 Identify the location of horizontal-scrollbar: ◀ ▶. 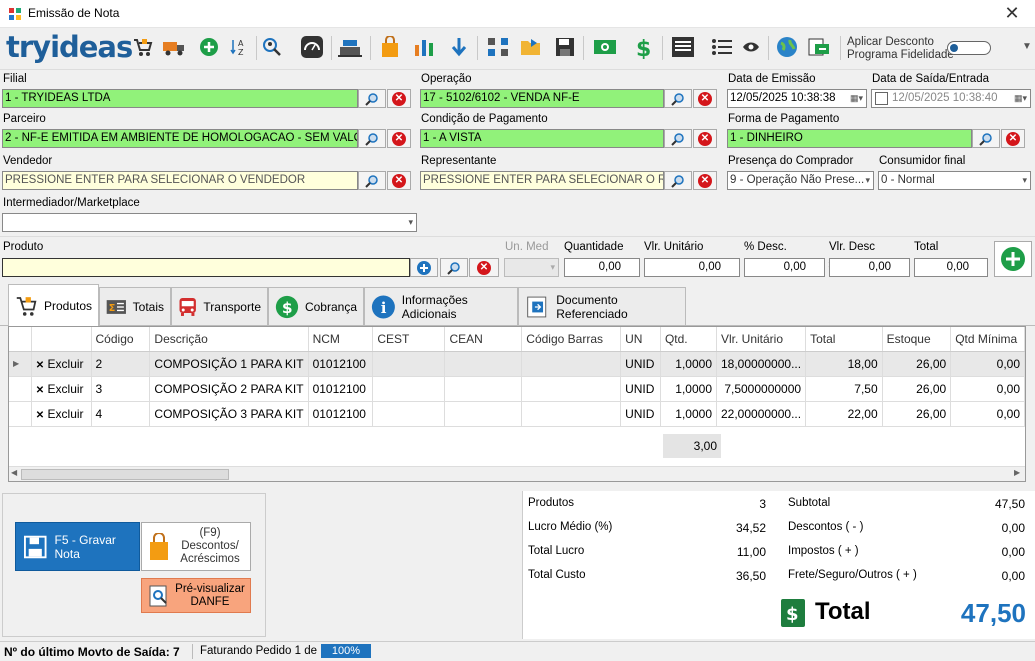
(517, 473).